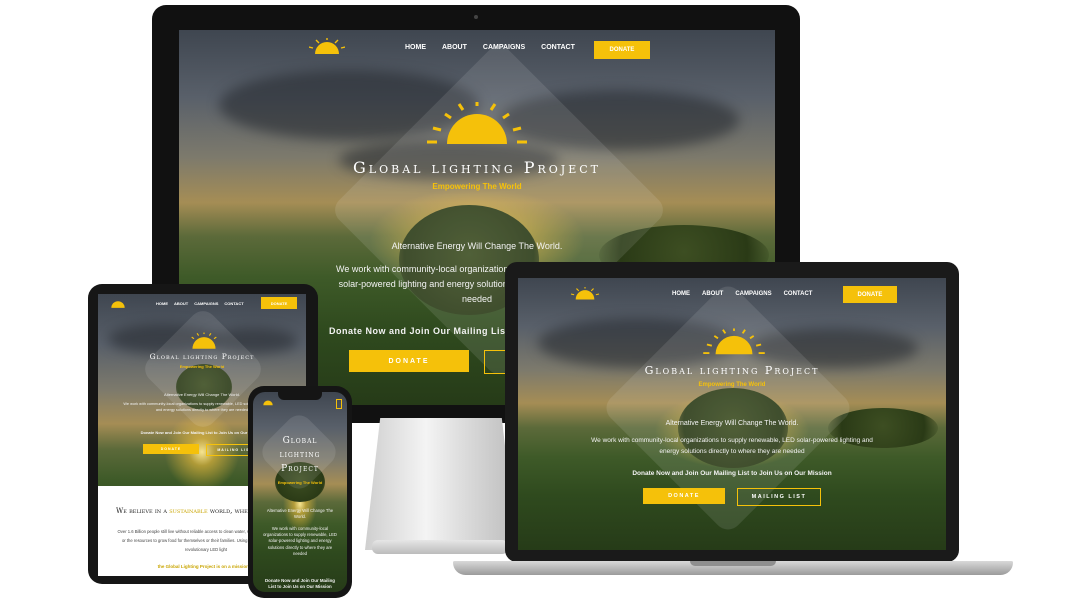  I want to click on hero-title-line-3: Project, so click(300, 469).